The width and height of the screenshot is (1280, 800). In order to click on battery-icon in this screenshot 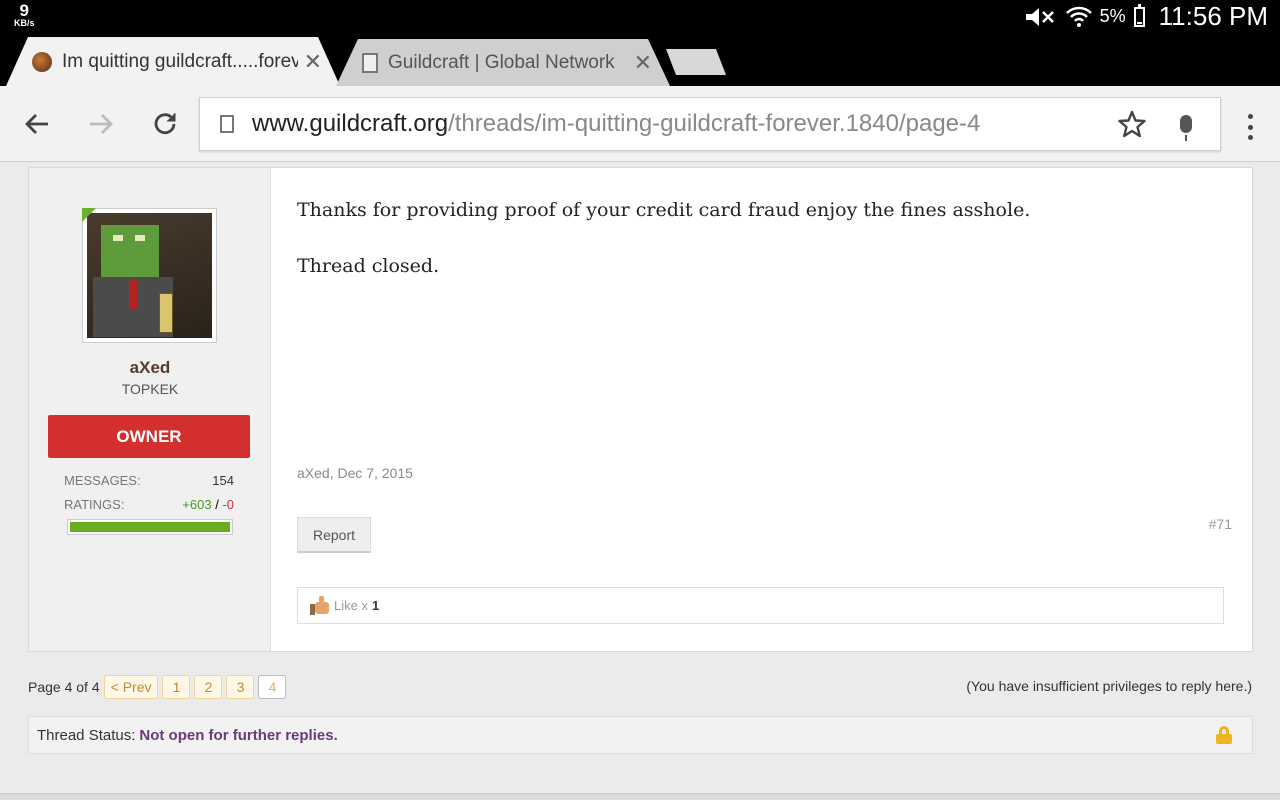, I will do `click(1139, 15)`.